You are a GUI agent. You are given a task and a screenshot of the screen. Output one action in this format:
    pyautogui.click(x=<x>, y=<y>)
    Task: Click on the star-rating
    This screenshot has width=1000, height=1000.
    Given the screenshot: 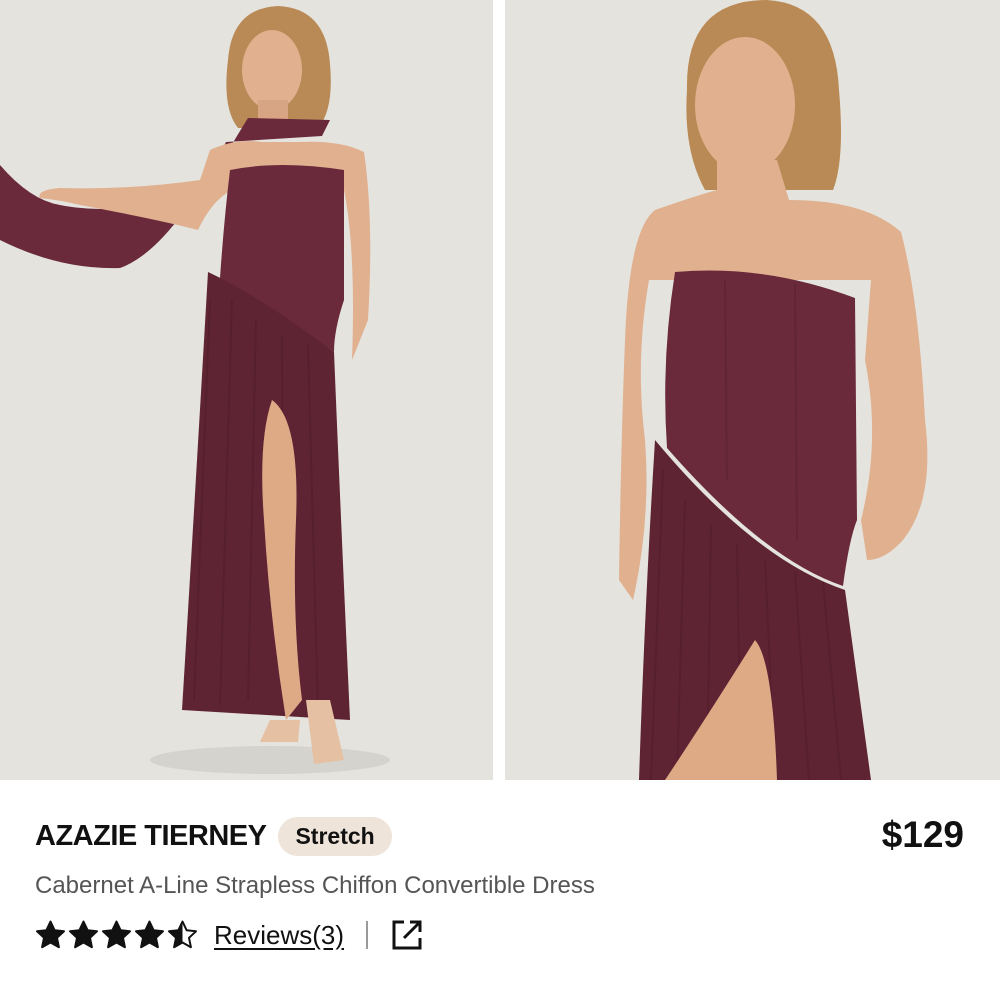 What is the action you would take?
    pyautogui.click(x=117, y=935)
    